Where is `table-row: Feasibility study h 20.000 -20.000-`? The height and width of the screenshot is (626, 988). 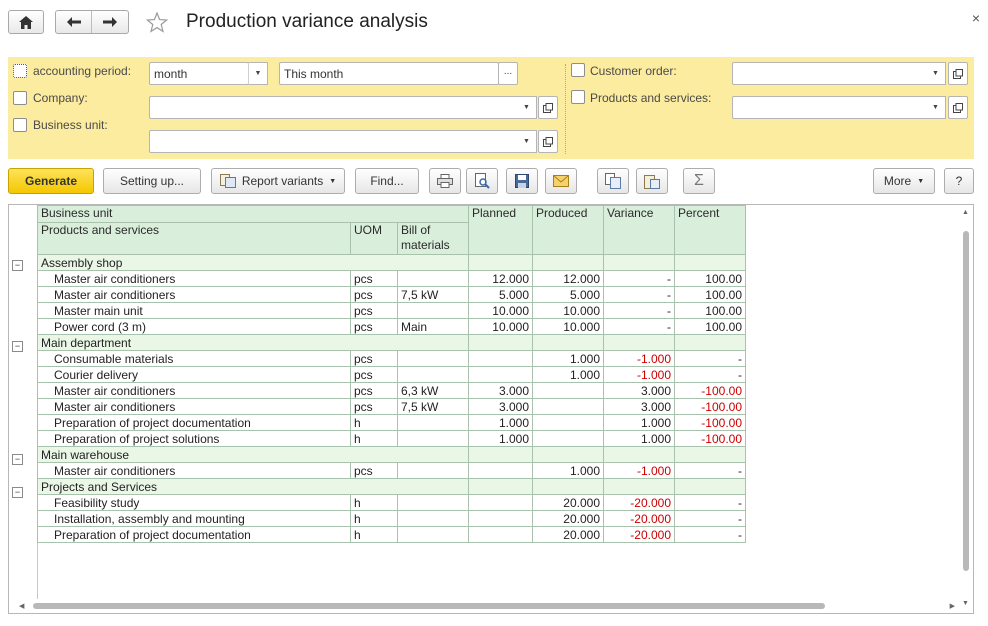
table-row: Feasibility study h 20.000 -20.000- is located at coordinates (391, 502).